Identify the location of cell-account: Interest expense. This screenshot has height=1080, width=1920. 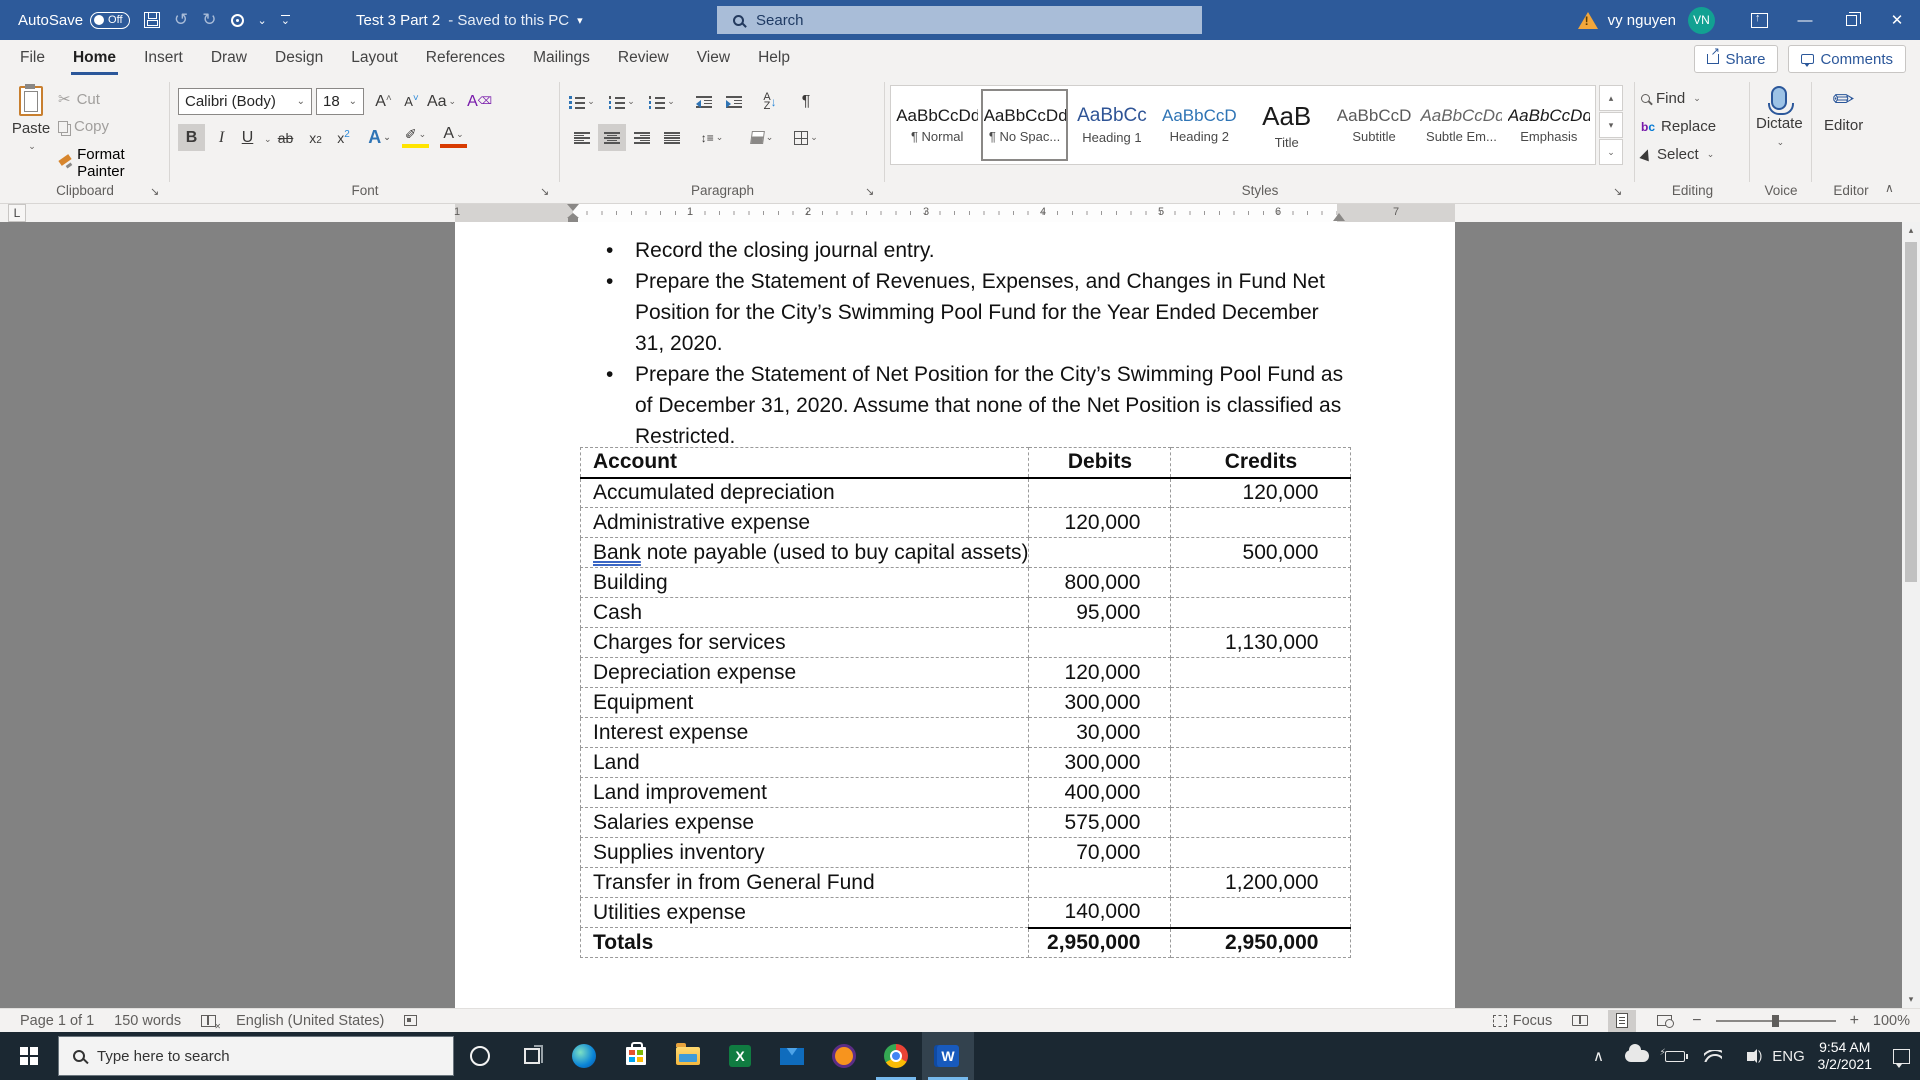
(804, 732).